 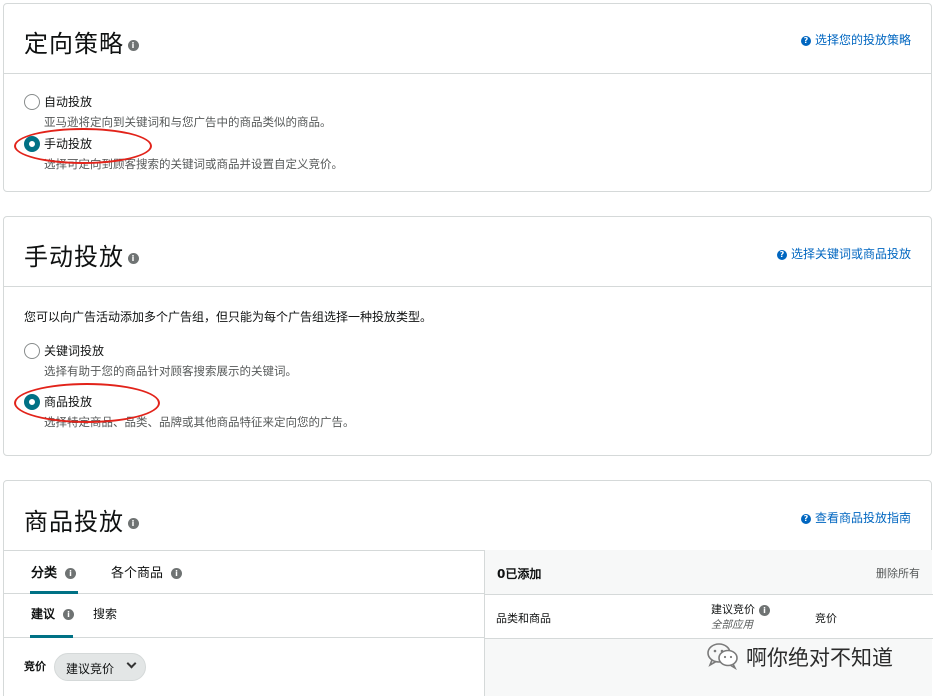 I want to click on section-title: 手动投放 i, so click(x=81, y=254).